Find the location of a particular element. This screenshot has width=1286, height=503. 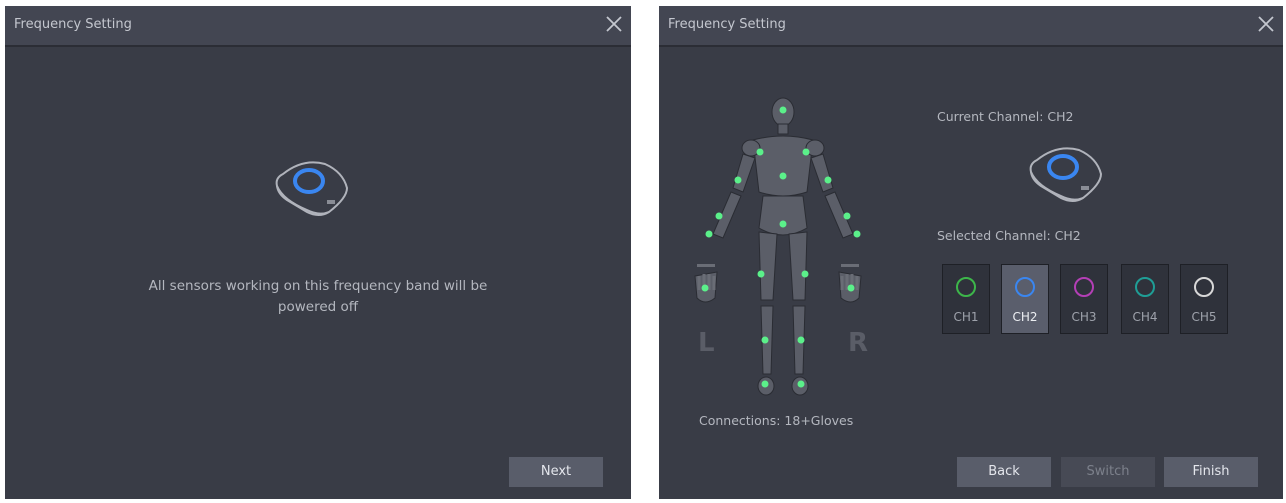

body-figure-icon is located at coordinates (778, 246).